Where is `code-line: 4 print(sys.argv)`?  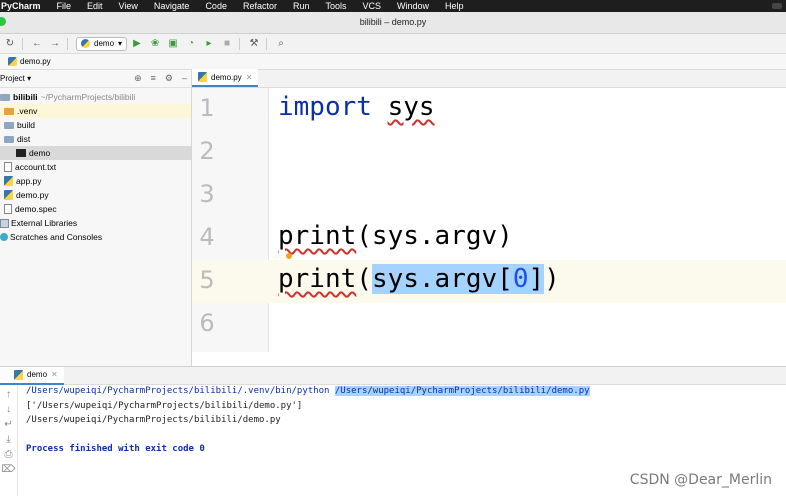
code-line: 4 print(sys.argv) is located at coordinates (489, 238).